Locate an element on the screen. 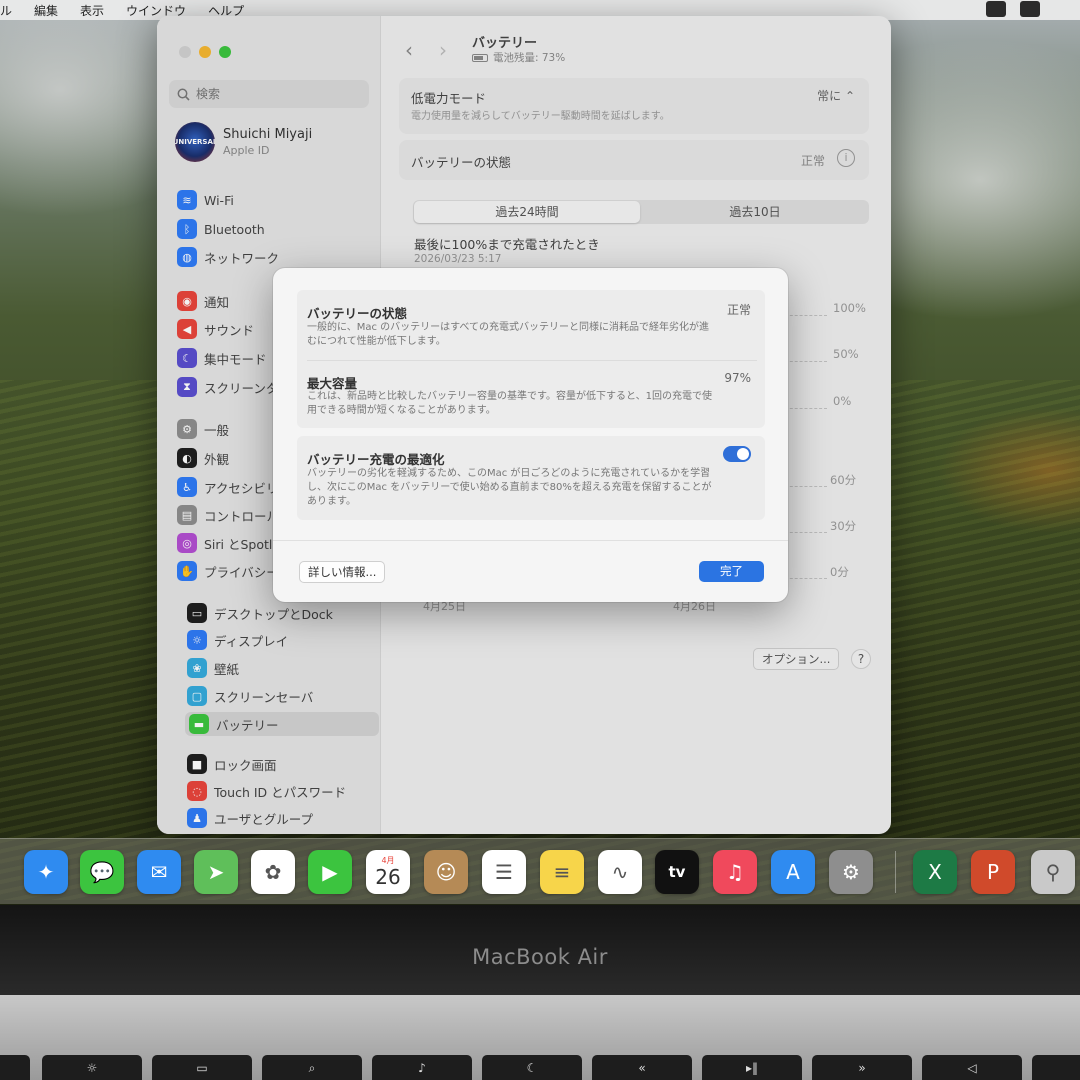  mail-icon: ✉ is located at coordinates (159, 872).